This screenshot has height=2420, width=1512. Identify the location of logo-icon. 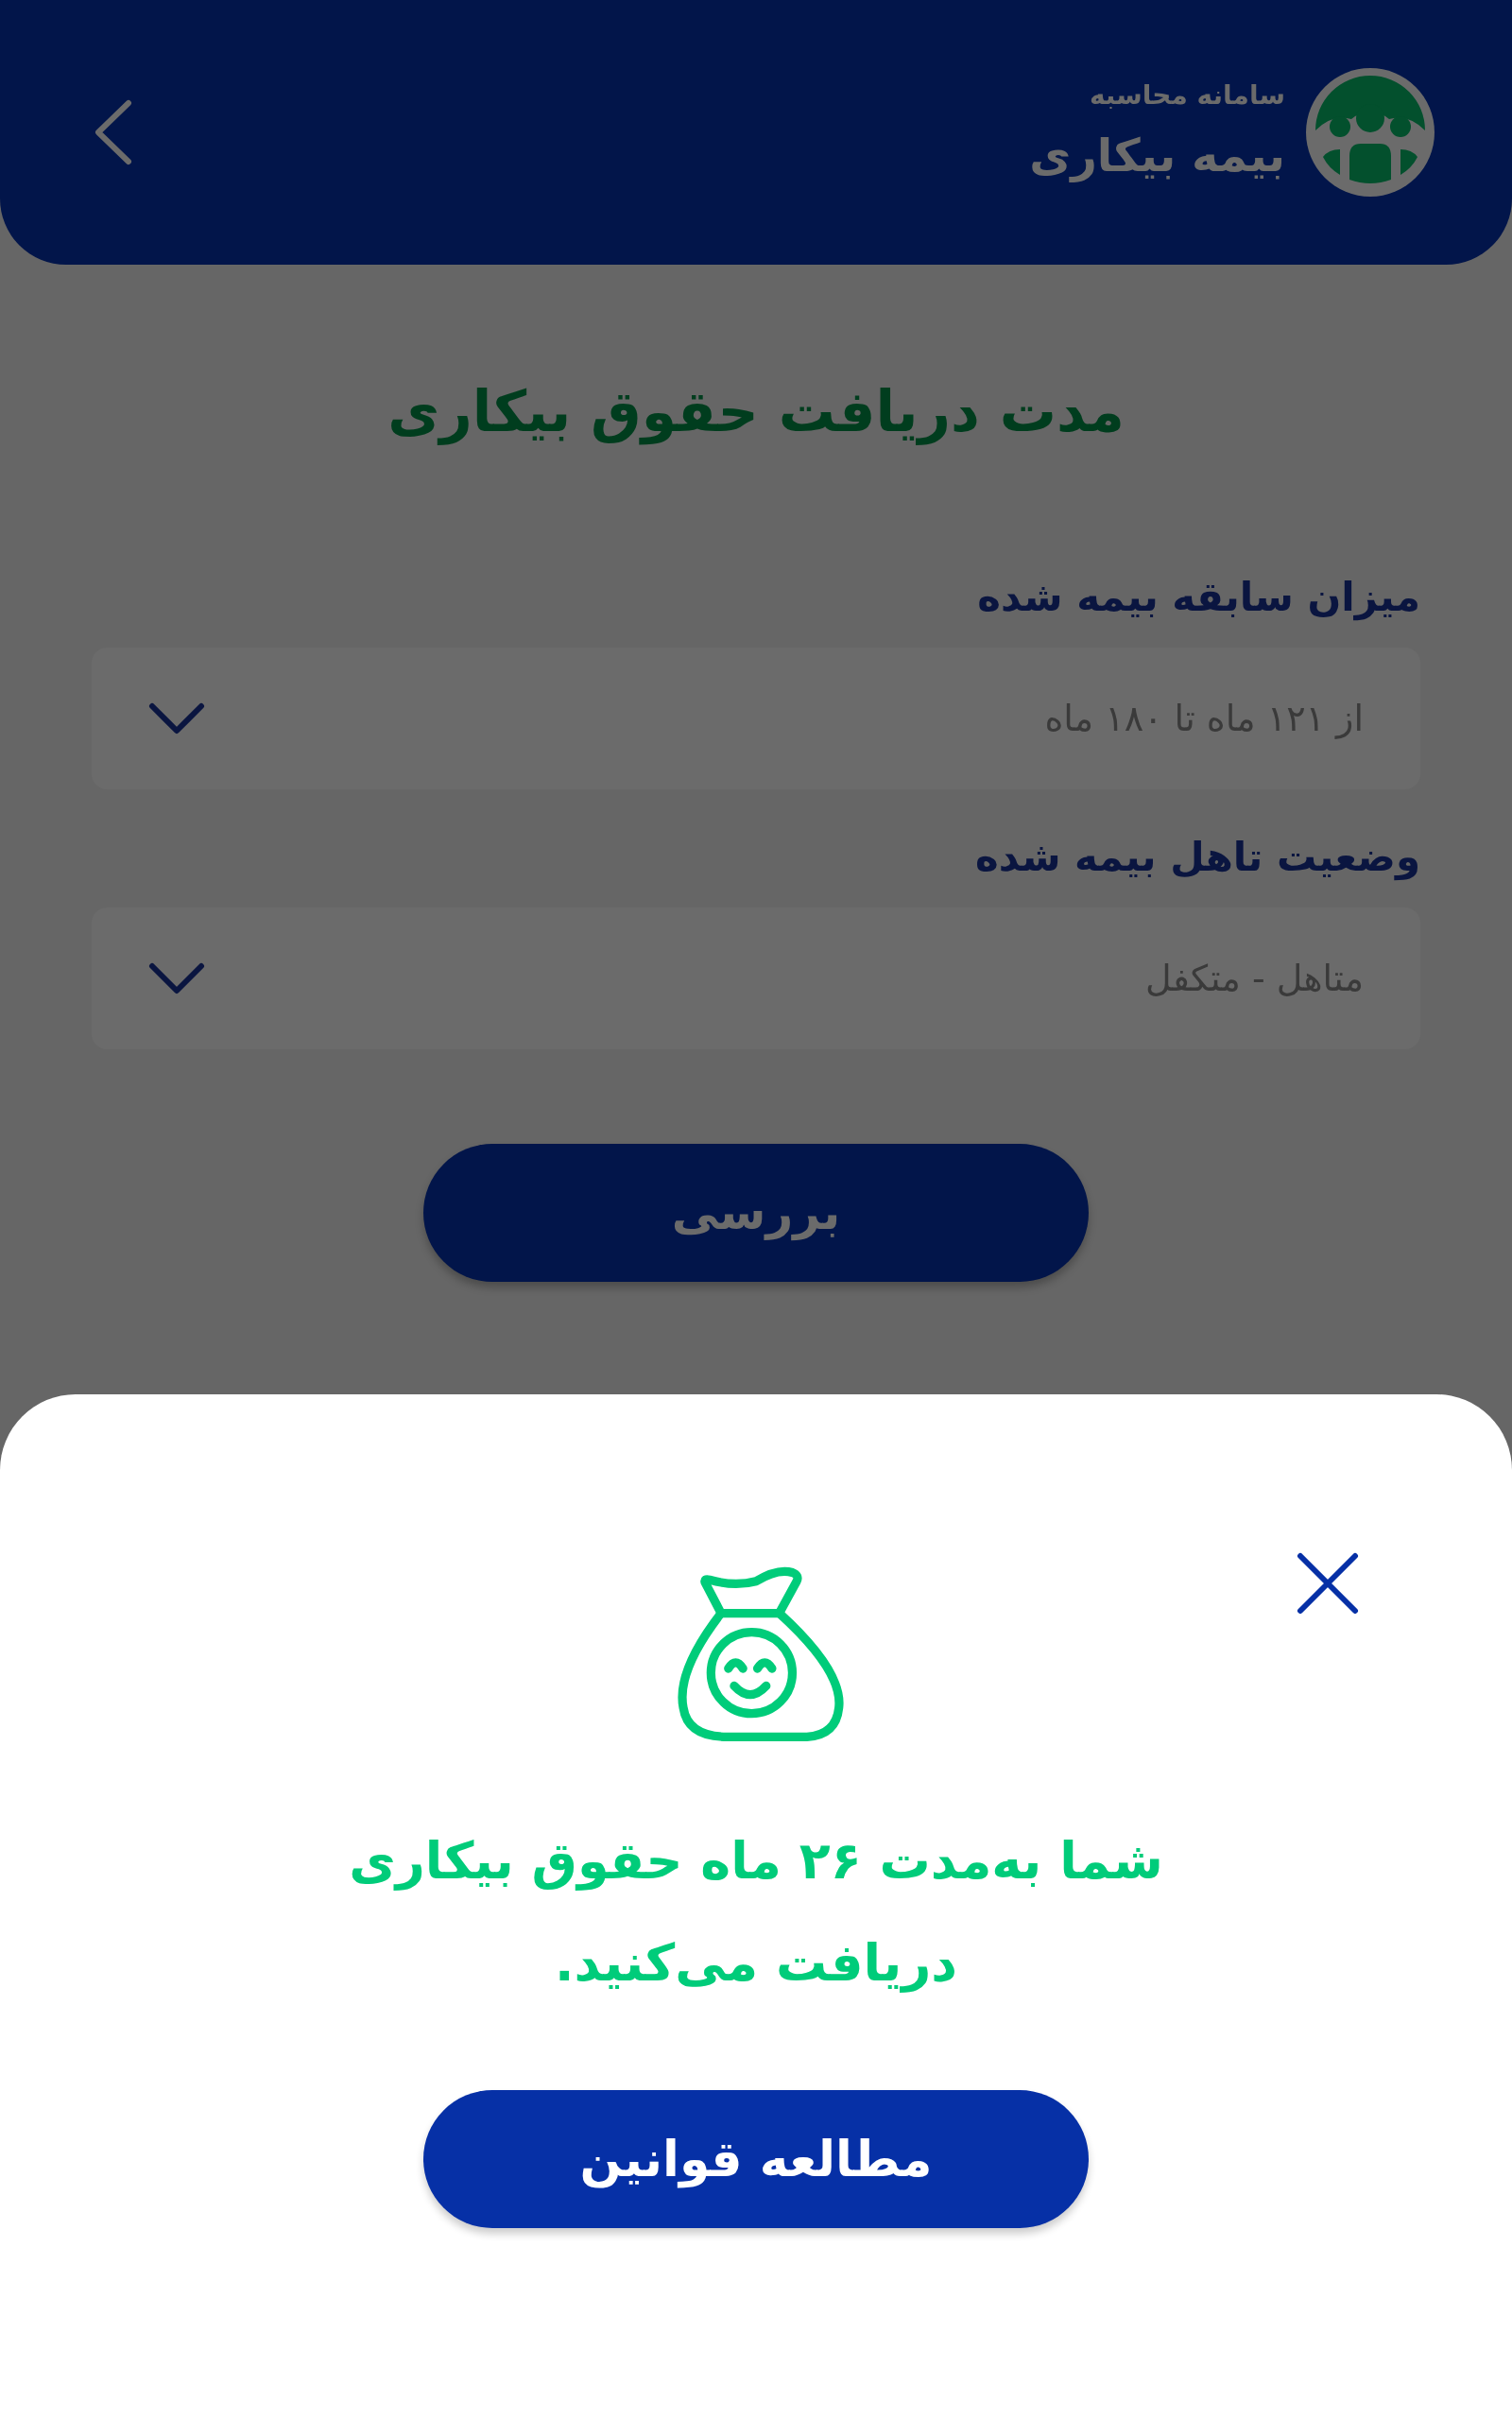
(1370, 132).